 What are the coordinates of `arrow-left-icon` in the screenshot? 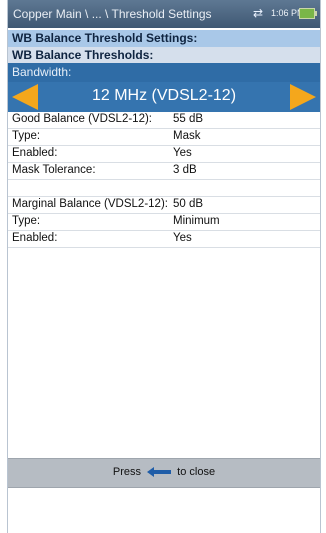 It's located at (25, 97).